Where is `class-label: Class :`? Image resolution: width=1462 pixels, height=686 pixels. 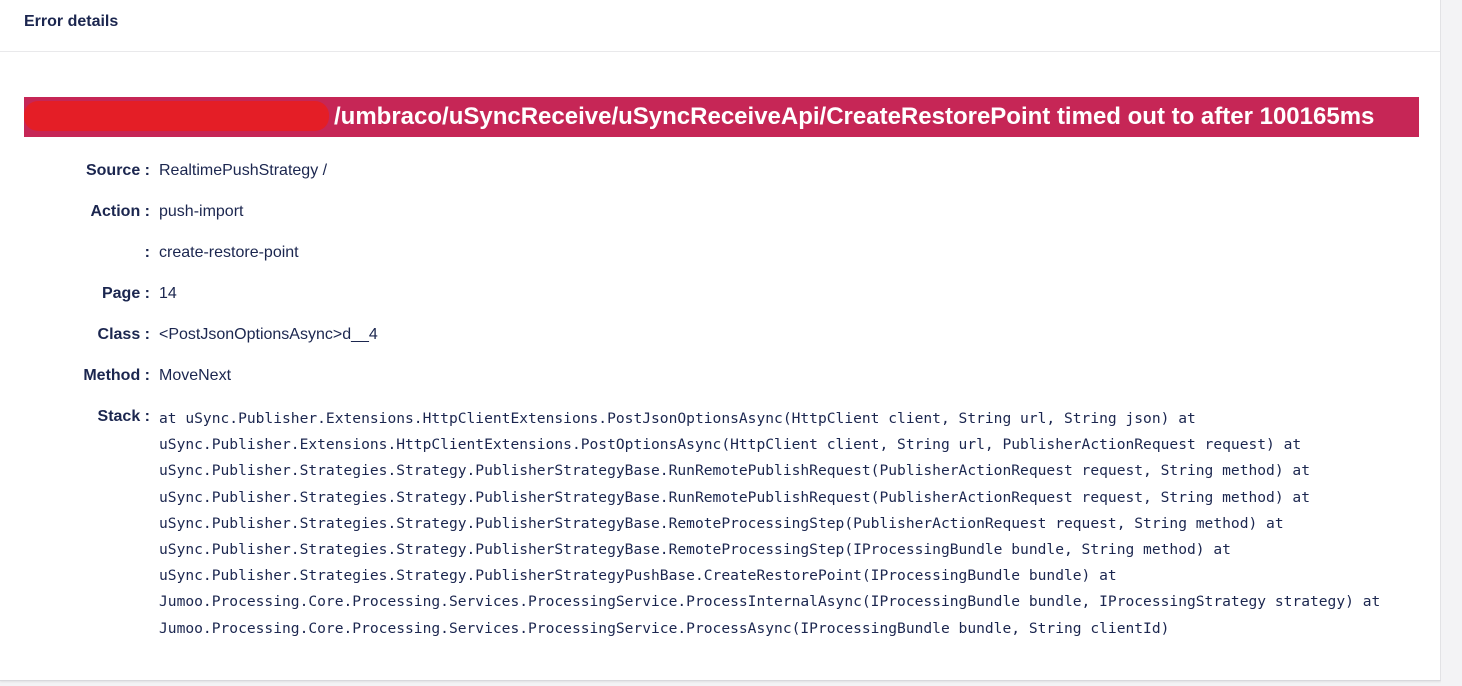
class-label: Class : is located at coordinates (123, 334).